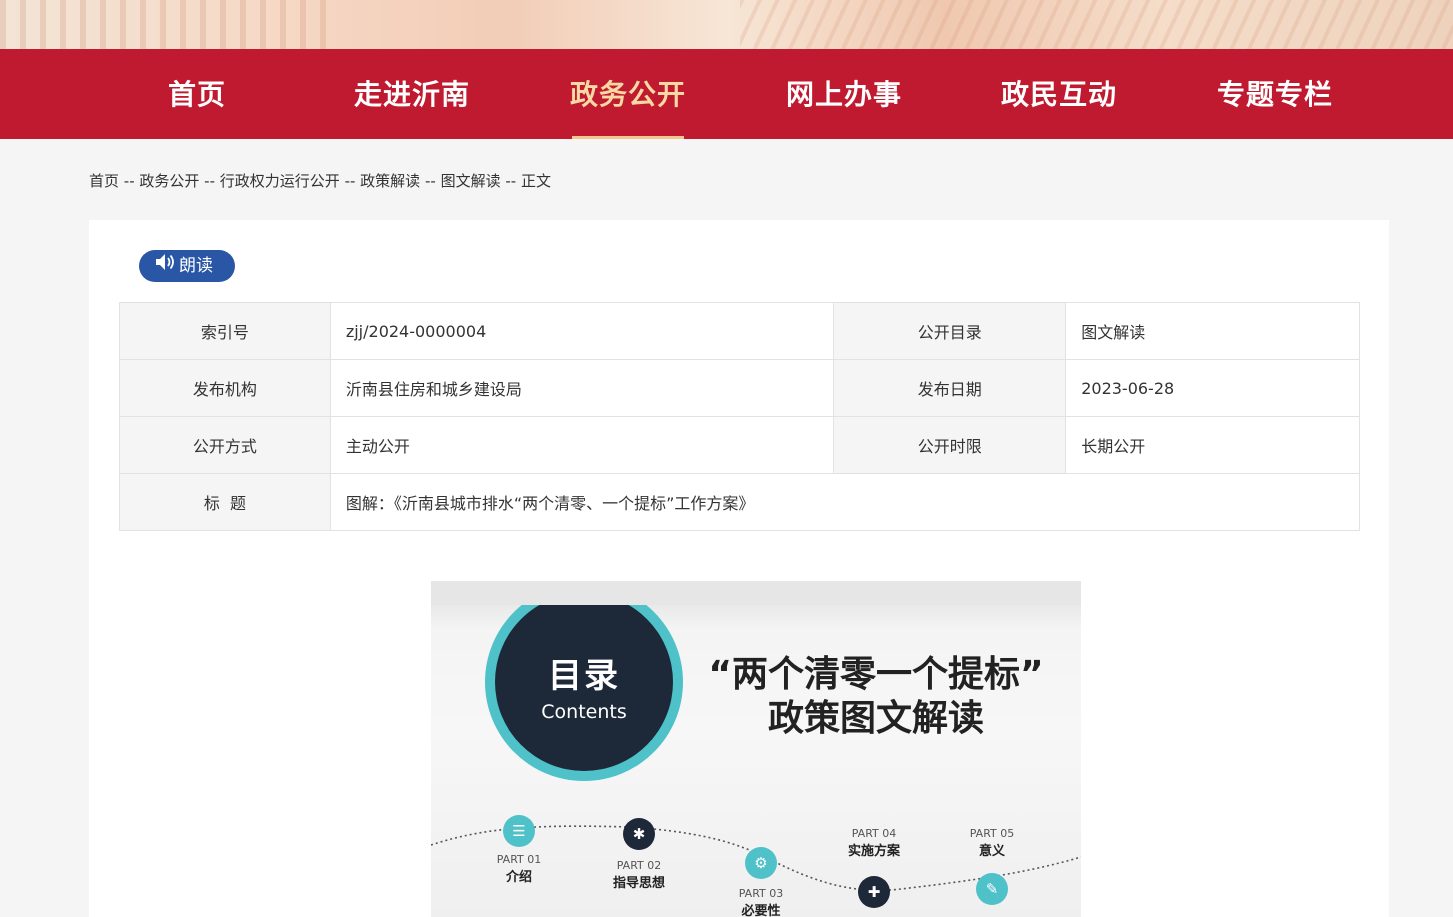  Describe the element at coordinates (196, 266) in the screenshot. I see `read-aloud-label: 朗读` at that location.